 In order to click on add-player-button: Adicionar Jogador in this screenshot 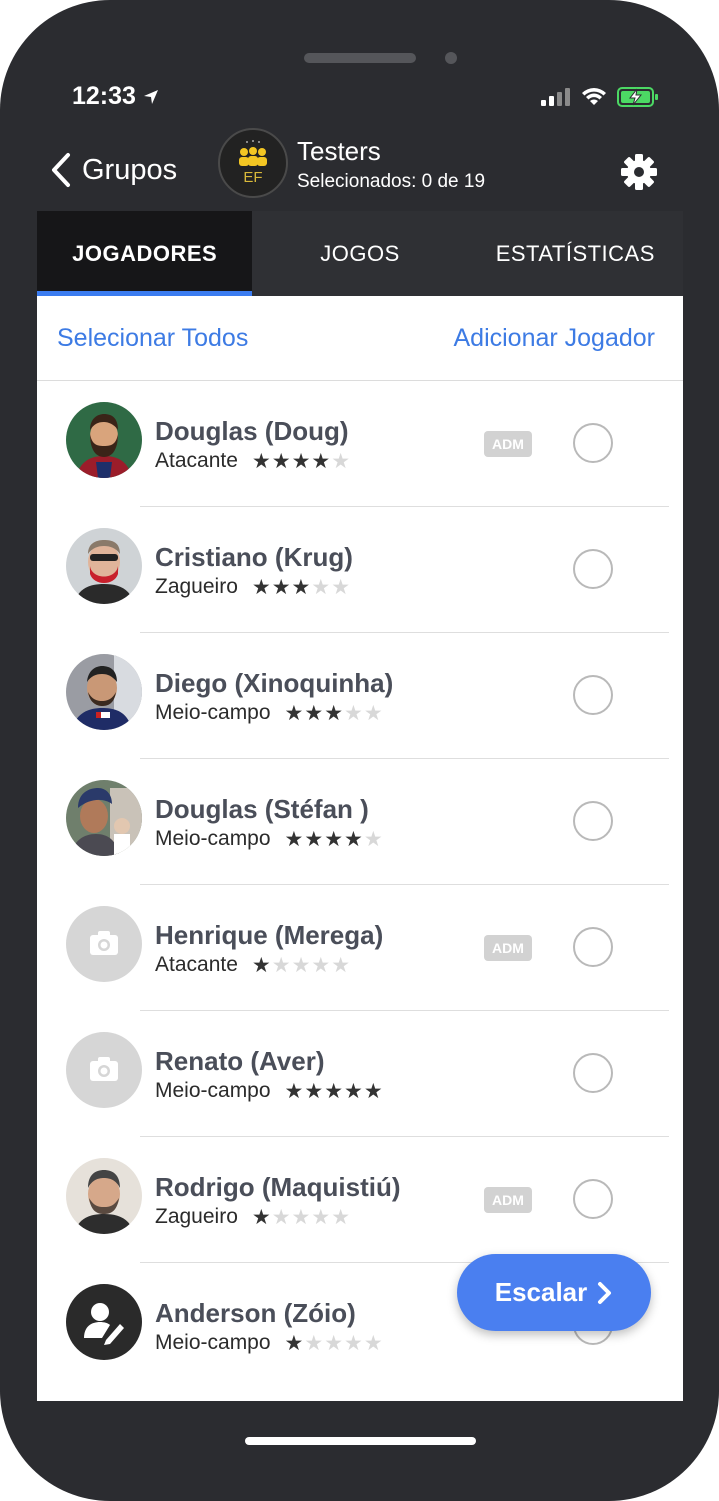, I will do `click(554, 338)`.